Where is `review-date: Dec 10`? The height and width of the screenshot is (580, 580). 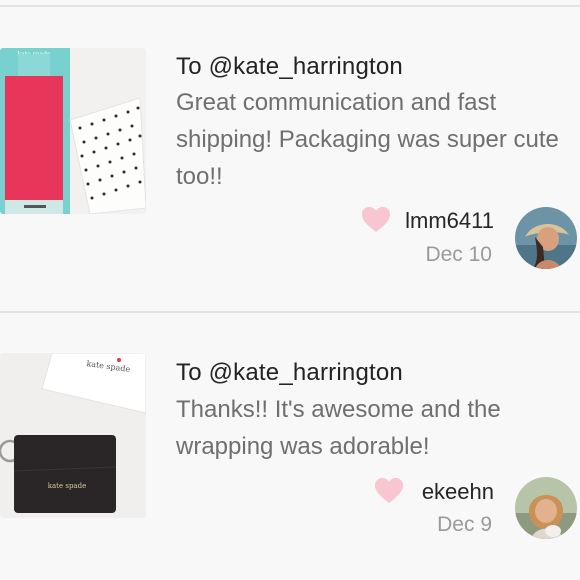 review-date: Dec 10 is located at coordinates (458, 254).